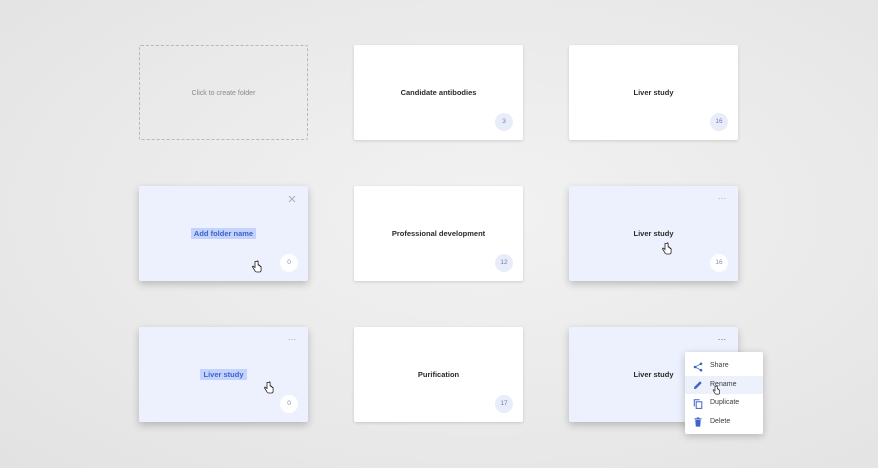 Image resolution: width=878 pixels, height=468 pixels. I want to click on pencil-icon, so click(698, 385).